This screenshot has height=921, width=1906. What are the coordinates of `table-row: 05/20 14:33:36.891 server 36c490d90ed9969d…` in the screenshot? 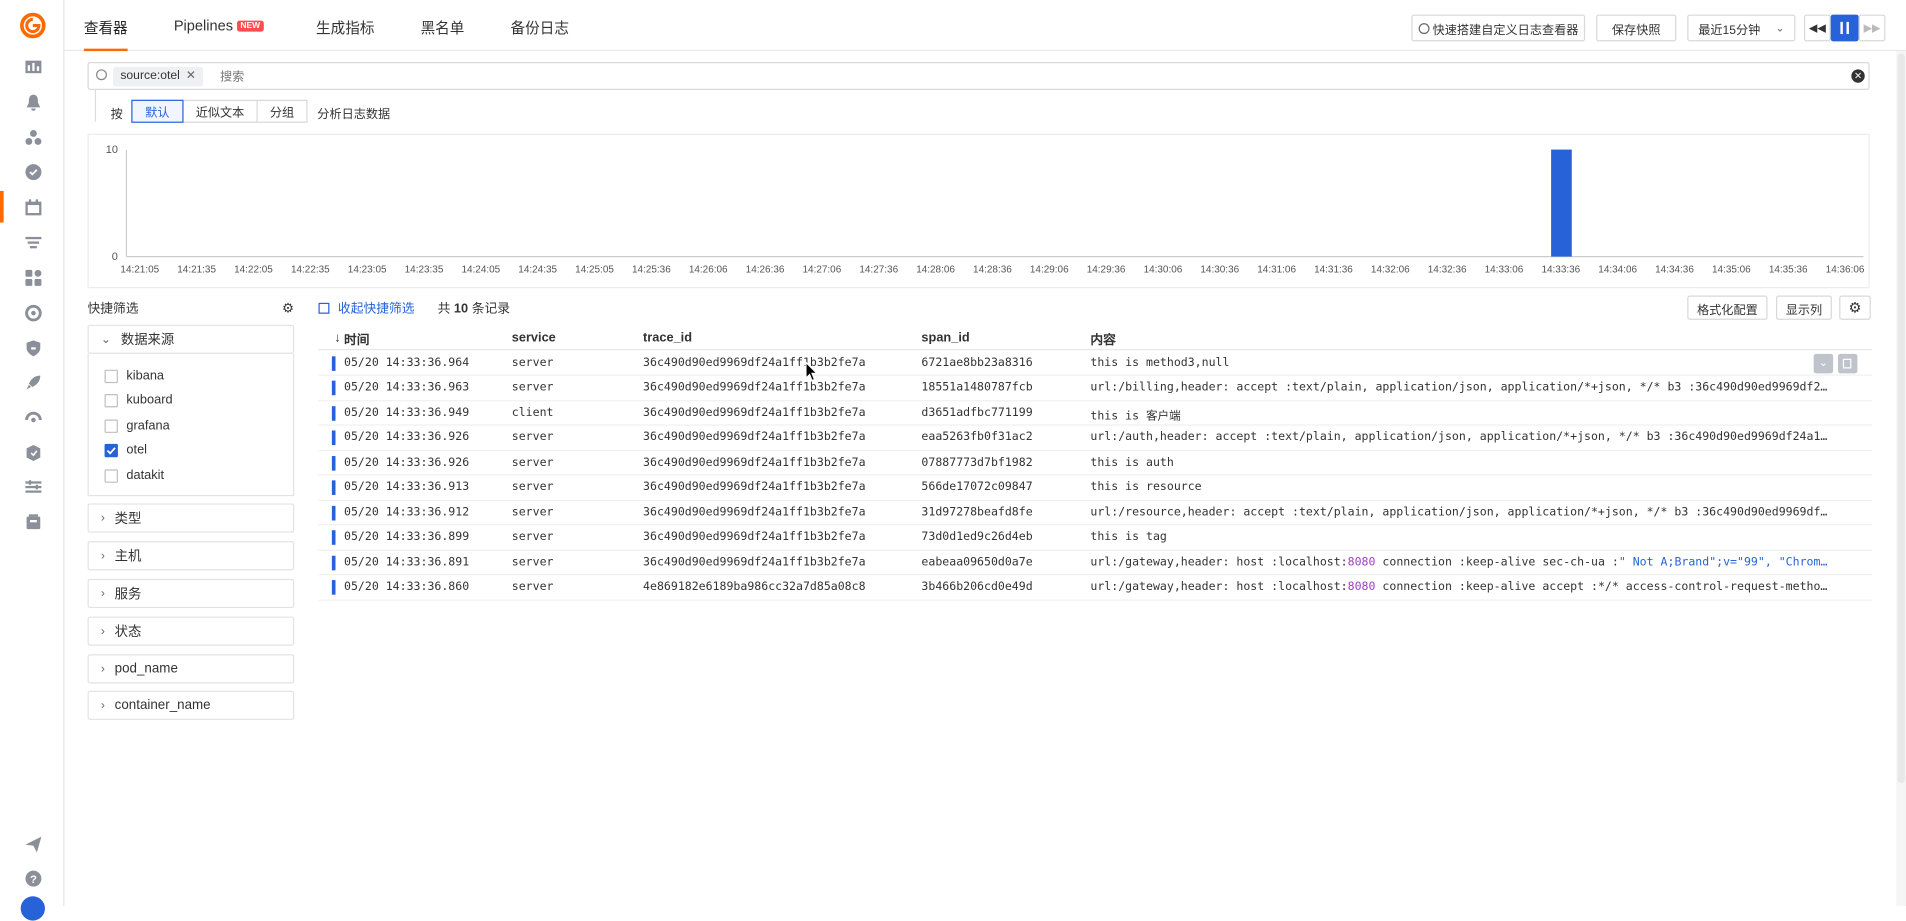 It's located at (1095, 563).